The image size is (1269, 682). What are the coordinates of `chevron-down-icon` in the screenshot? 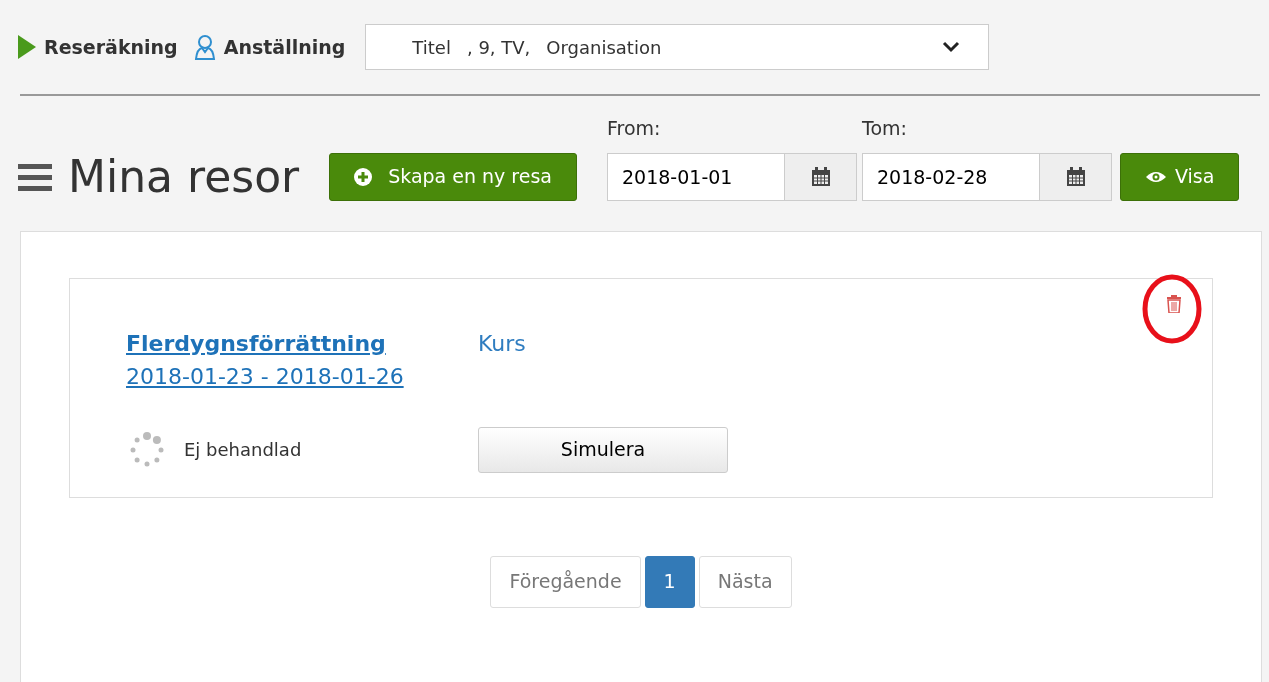 It's located at (951, 47).